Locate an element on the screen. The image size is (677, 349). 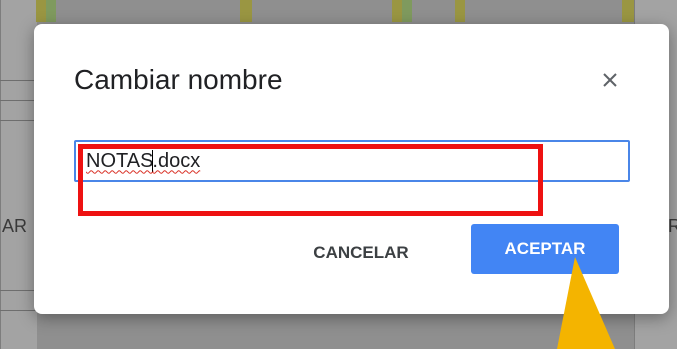
arrow-pointer-icon is located at coordinates (586, 303).